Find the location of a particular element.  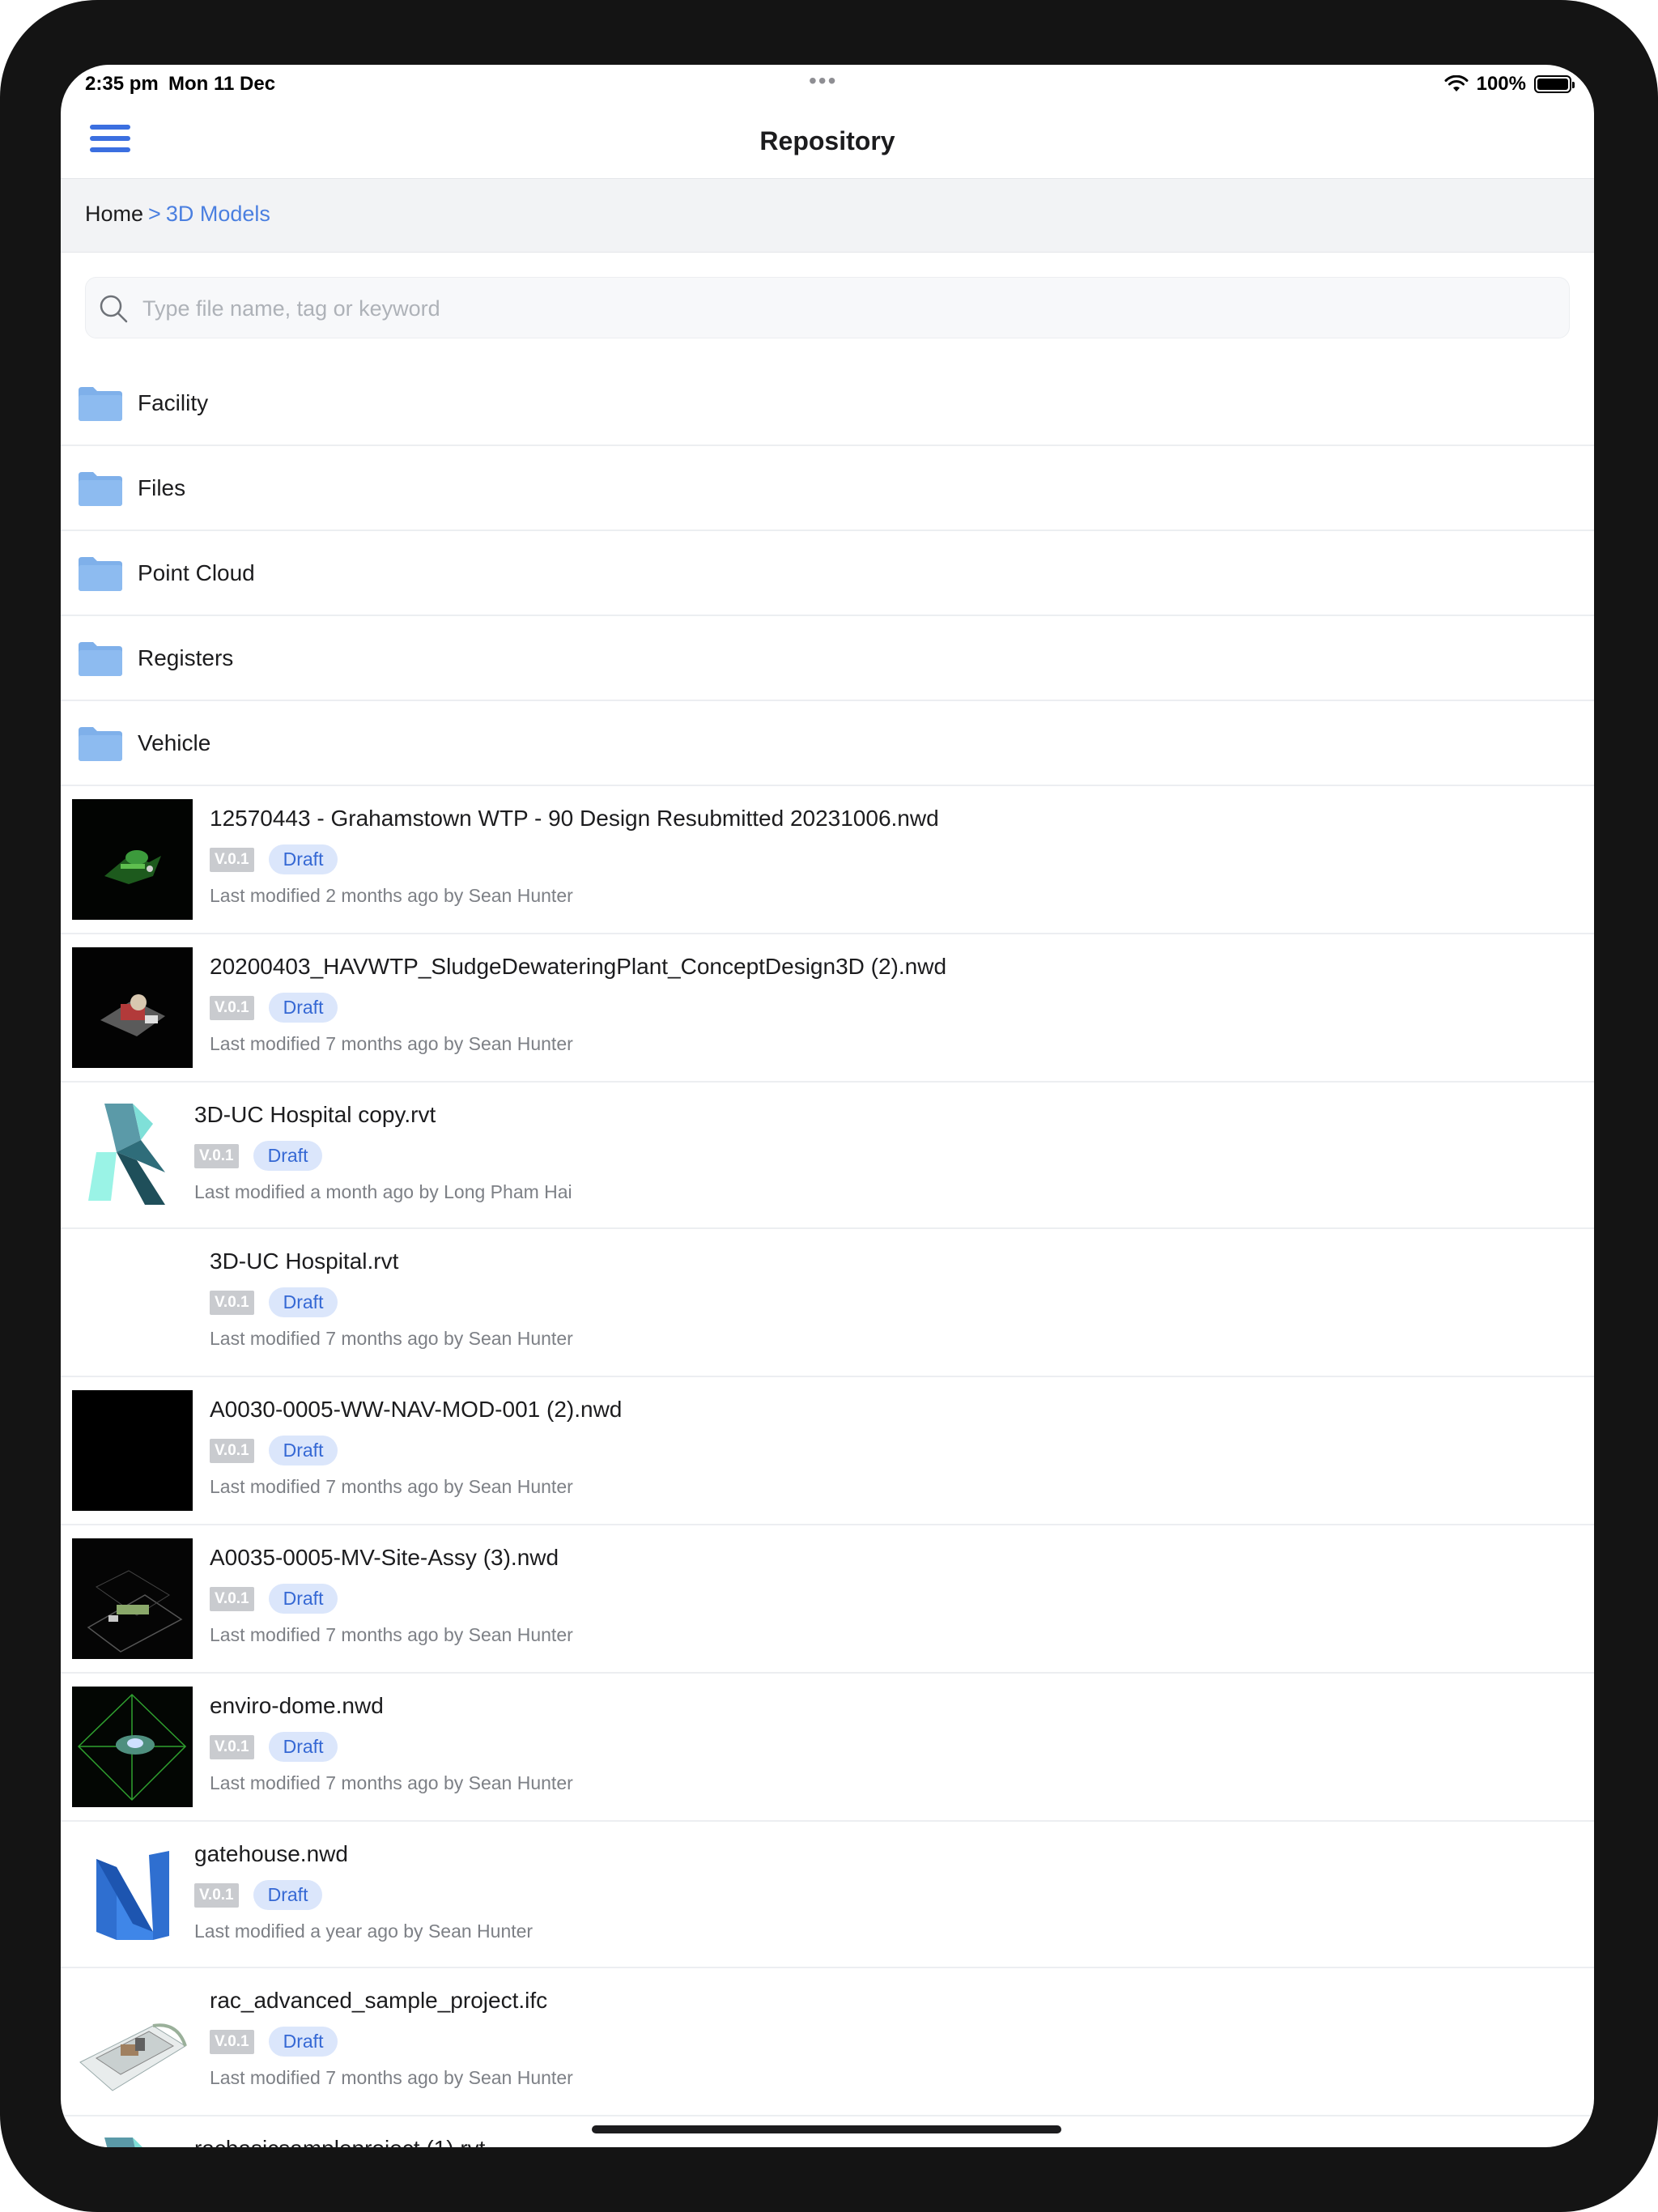

file-name: enviro-dome.nwd is located at coordinates (297, 1706).